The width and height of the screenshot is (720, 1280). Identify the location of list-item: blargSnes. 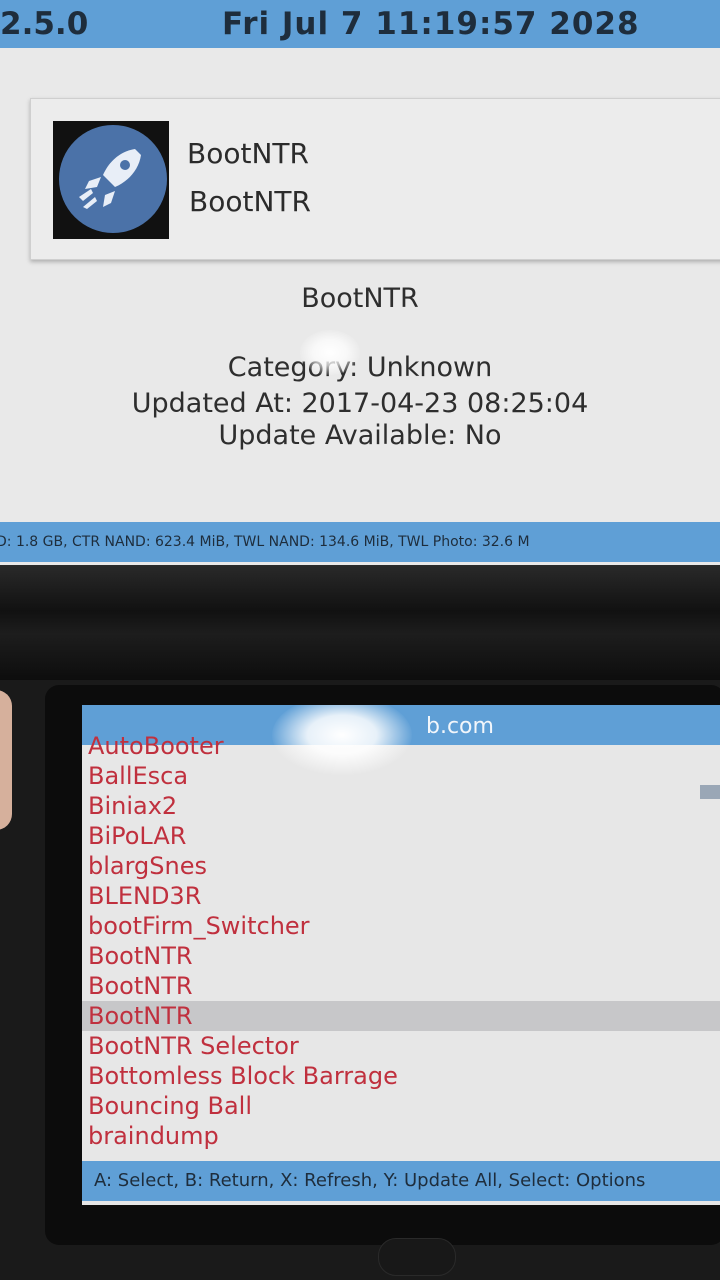
(401, 866).